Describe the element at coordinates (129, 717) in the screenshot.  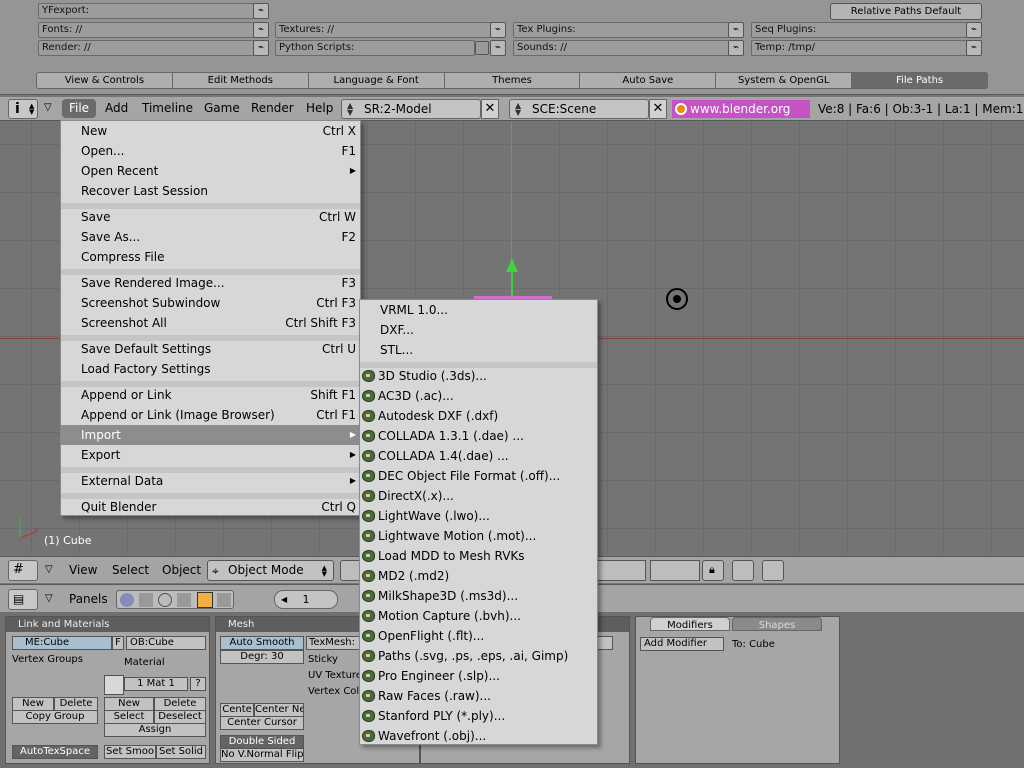
I see `material-select-button: Select` at that location.